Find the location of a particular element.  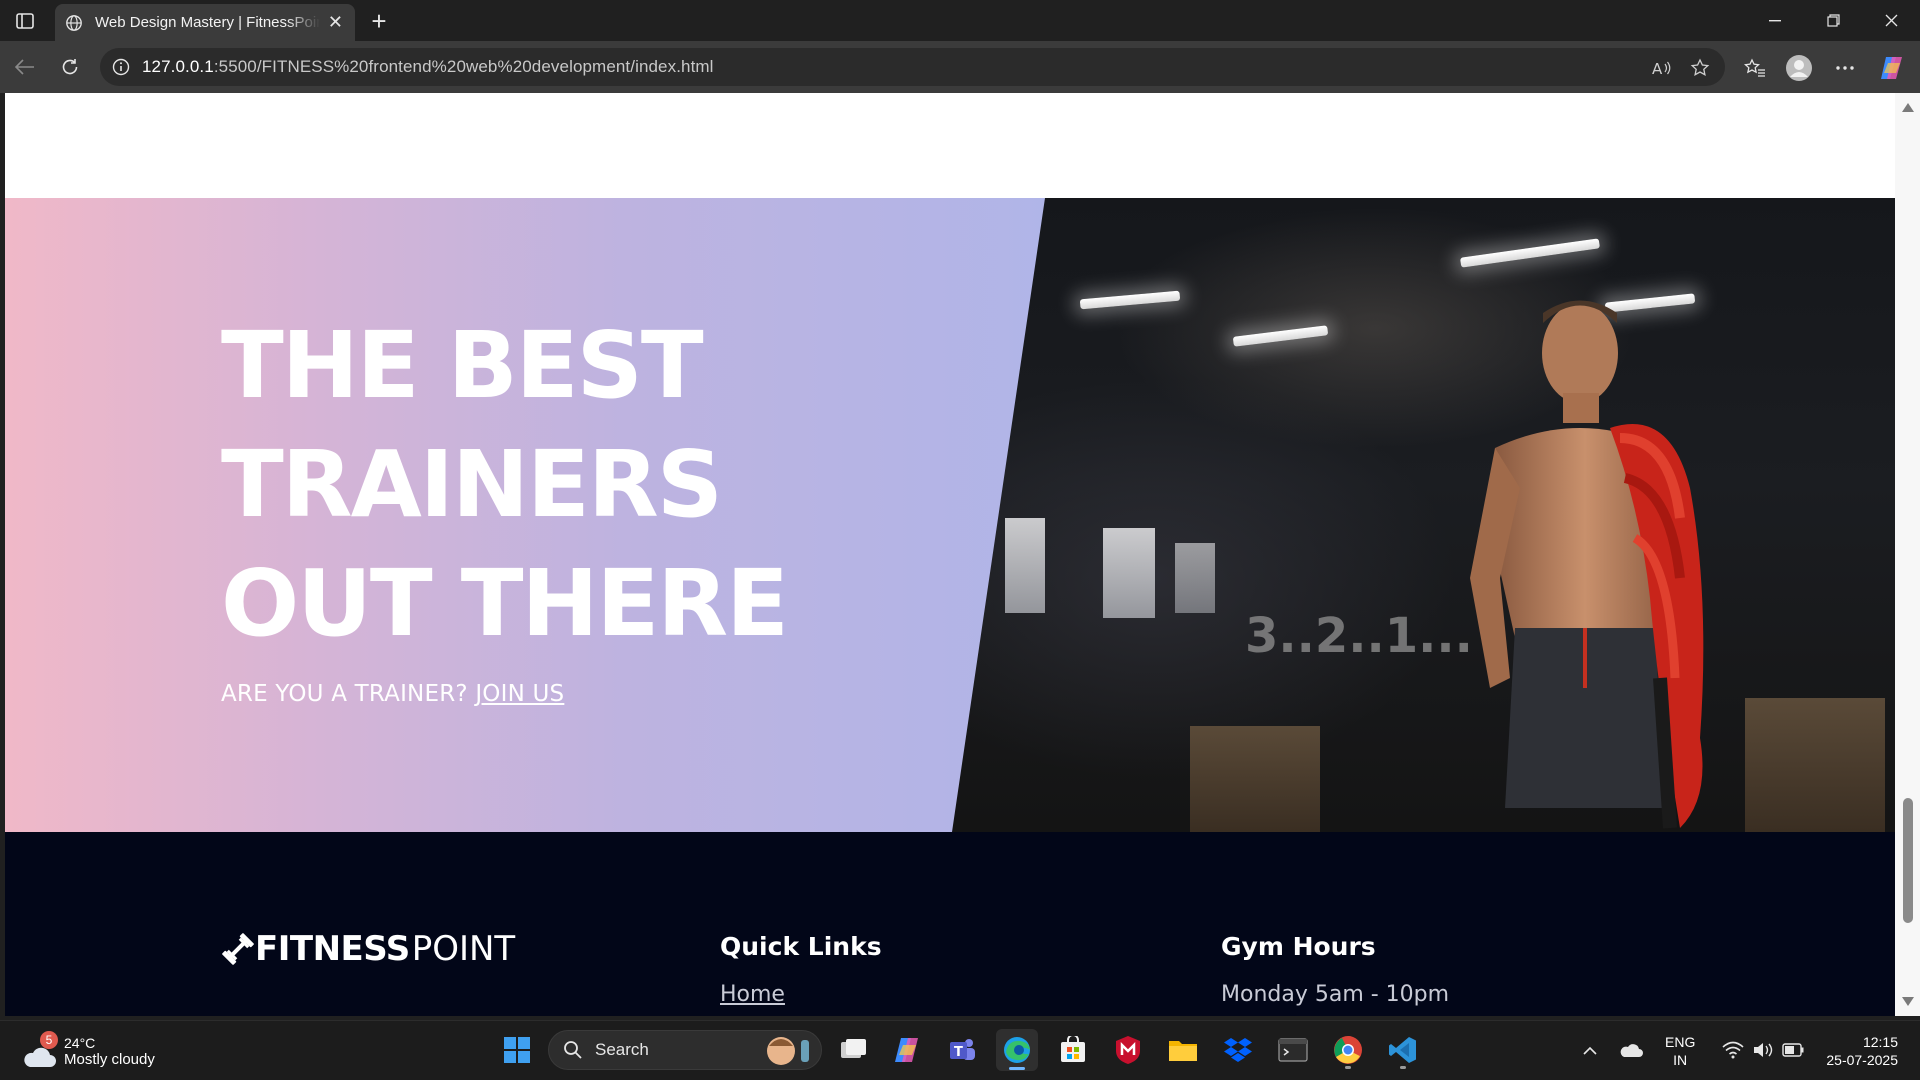

taskbar-clock: 12:15 25-07-2025 is located at coordinates (1855, 1051).